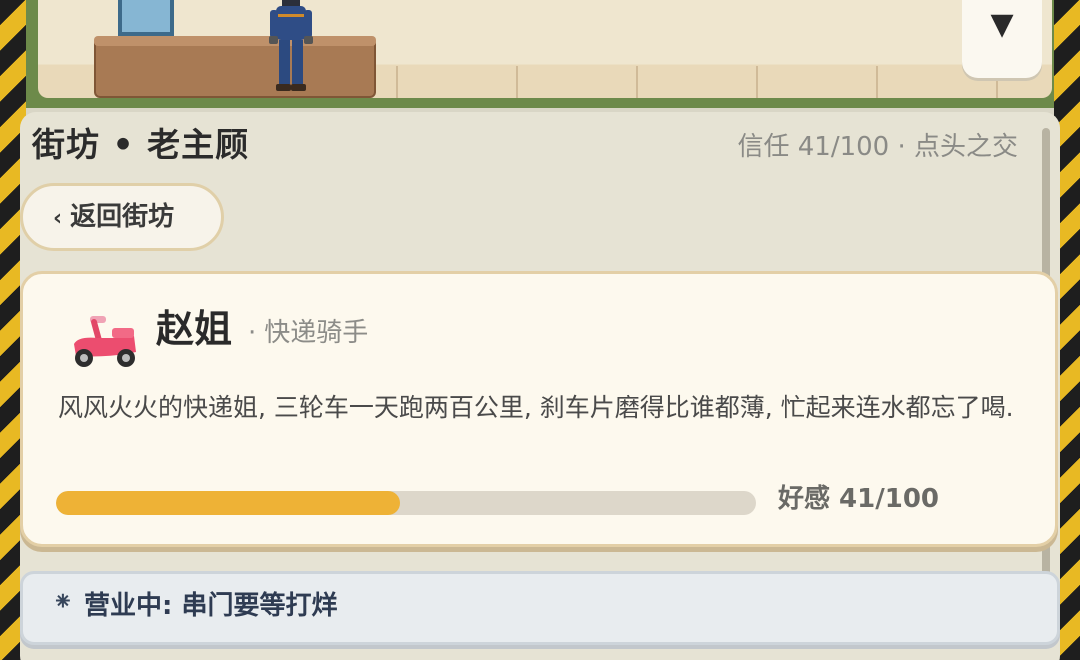 Image resolution: width=1080 pixels, height=660 pixels. Describe the element at coordinates (228, 503) in the screenshot. I see `affection-progress-fill` at that location.